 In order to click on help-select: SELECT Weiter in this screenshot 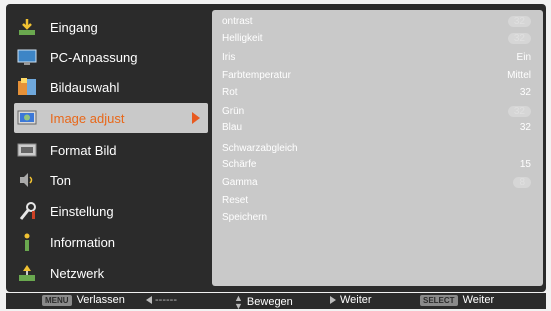, I will do `click(457, 300)`.